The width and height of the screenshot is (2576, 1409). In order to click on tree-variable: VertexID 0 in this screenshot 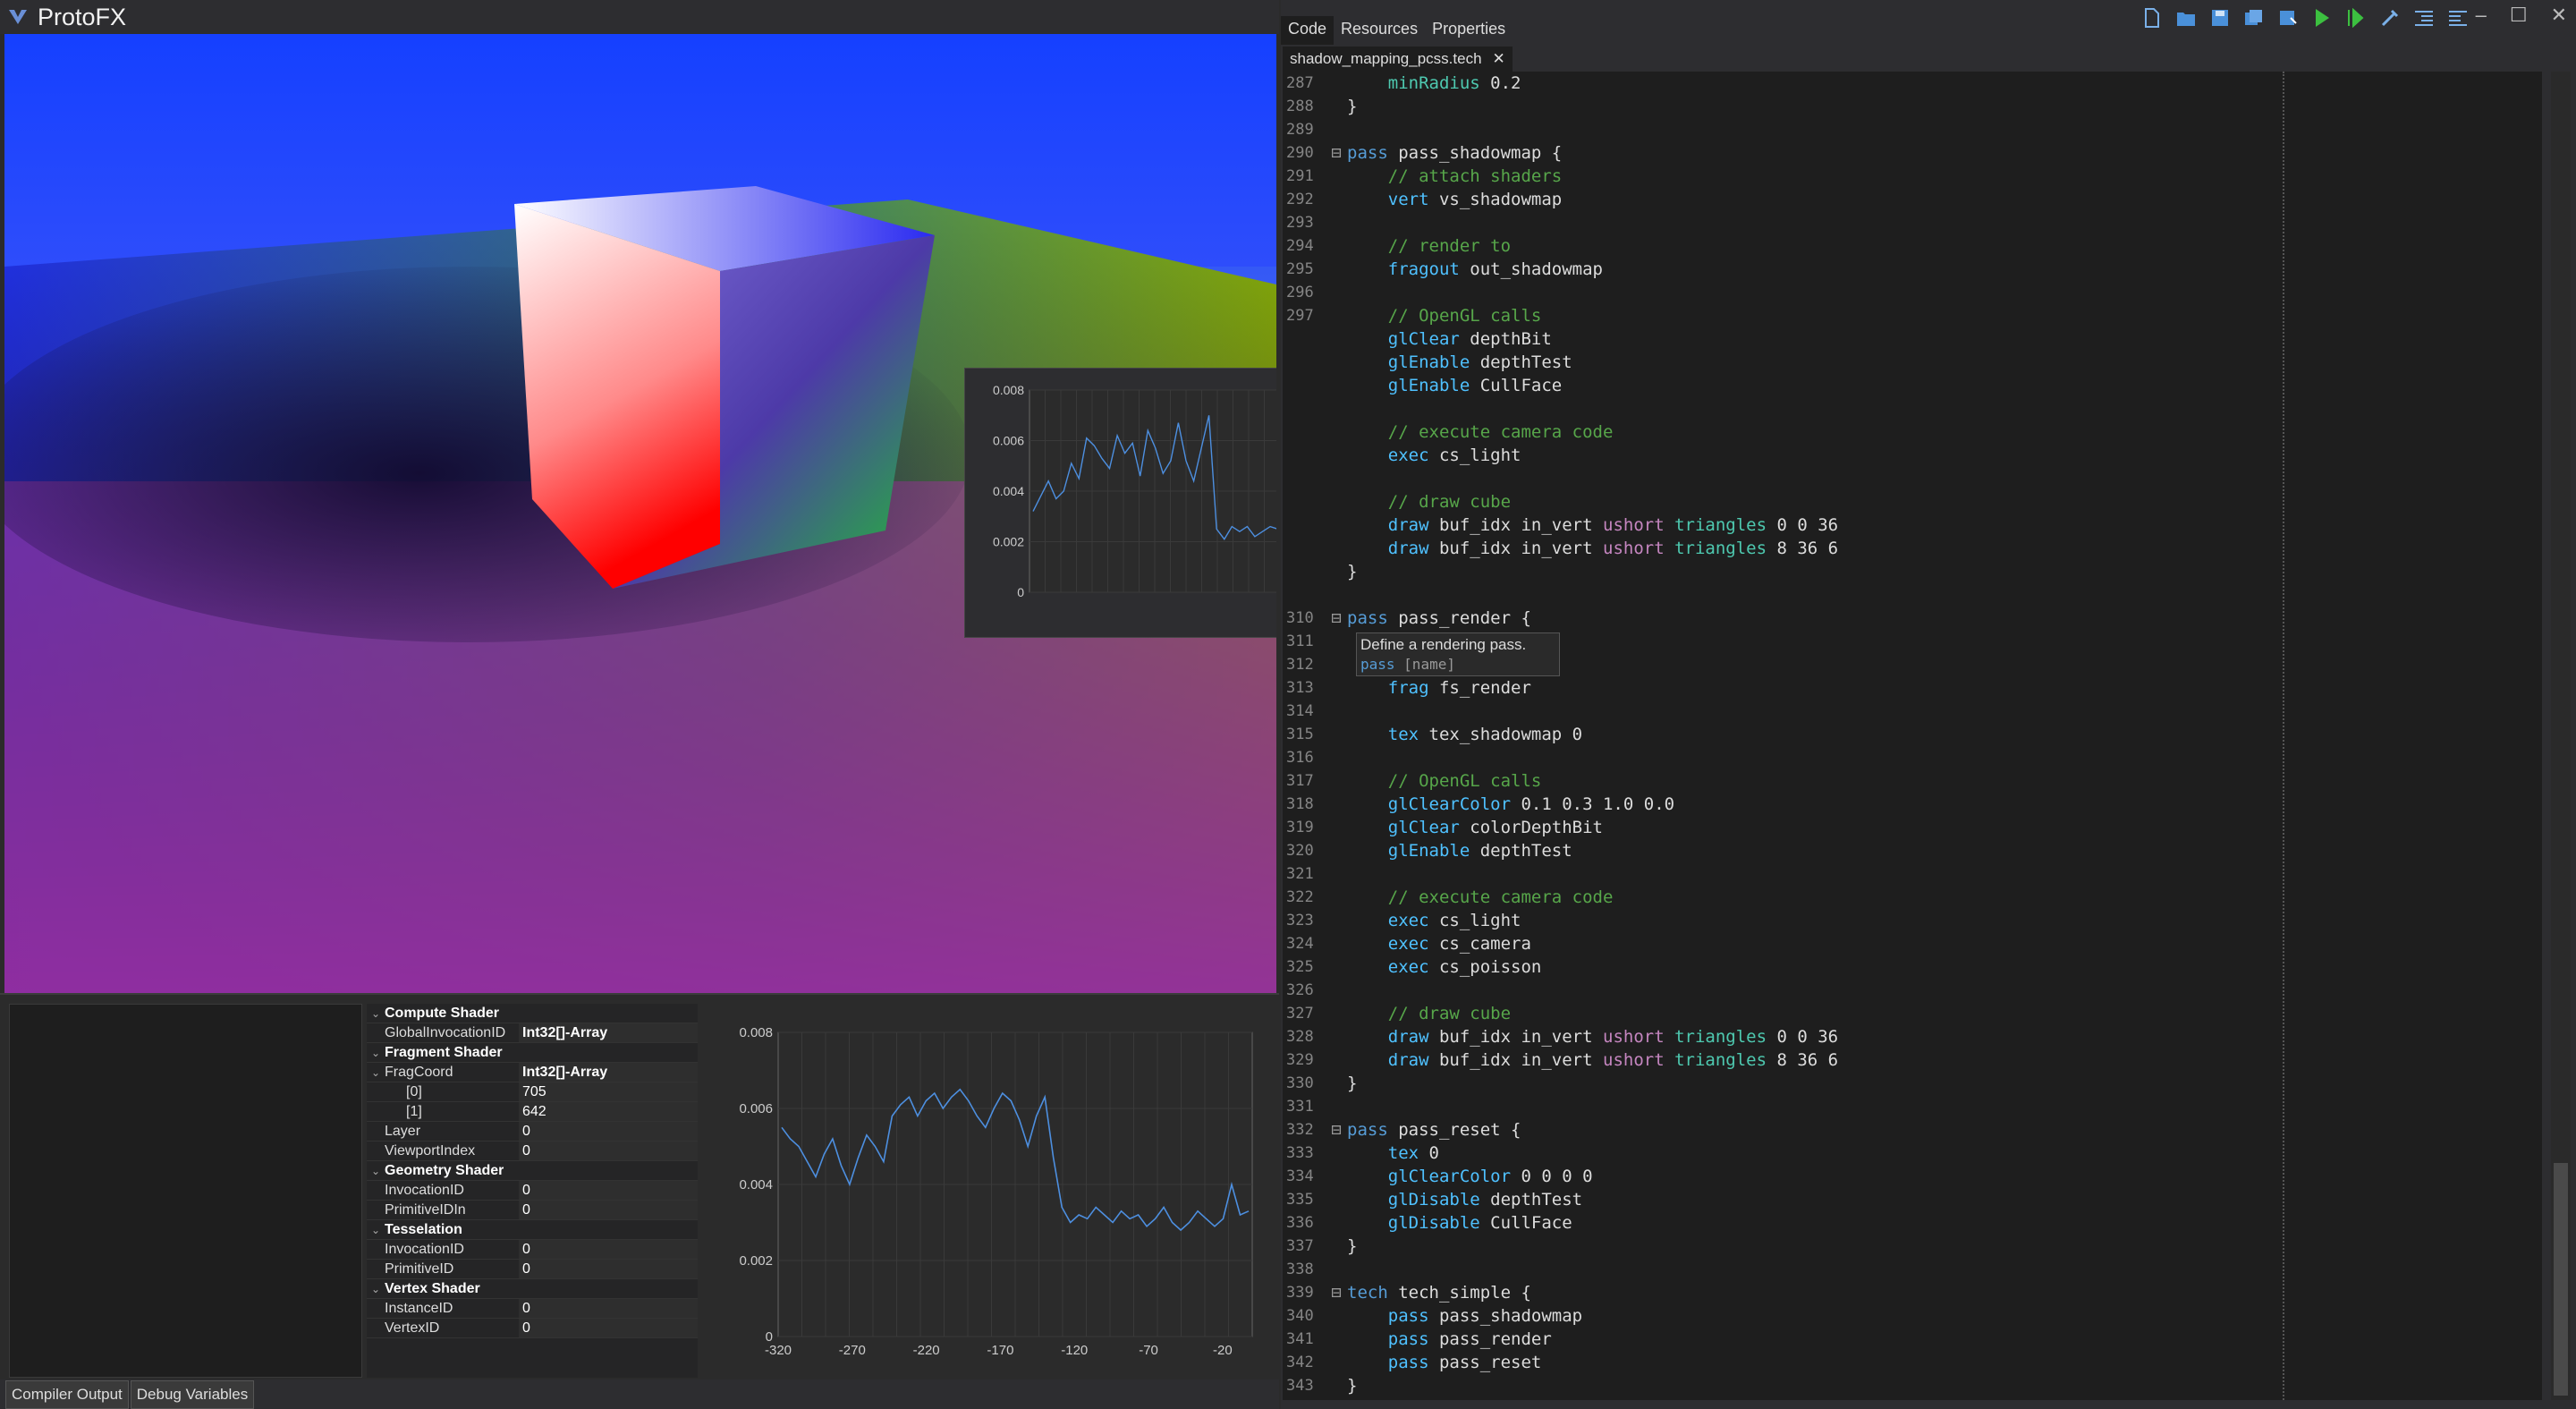, I will do `click(532, 1328)`.